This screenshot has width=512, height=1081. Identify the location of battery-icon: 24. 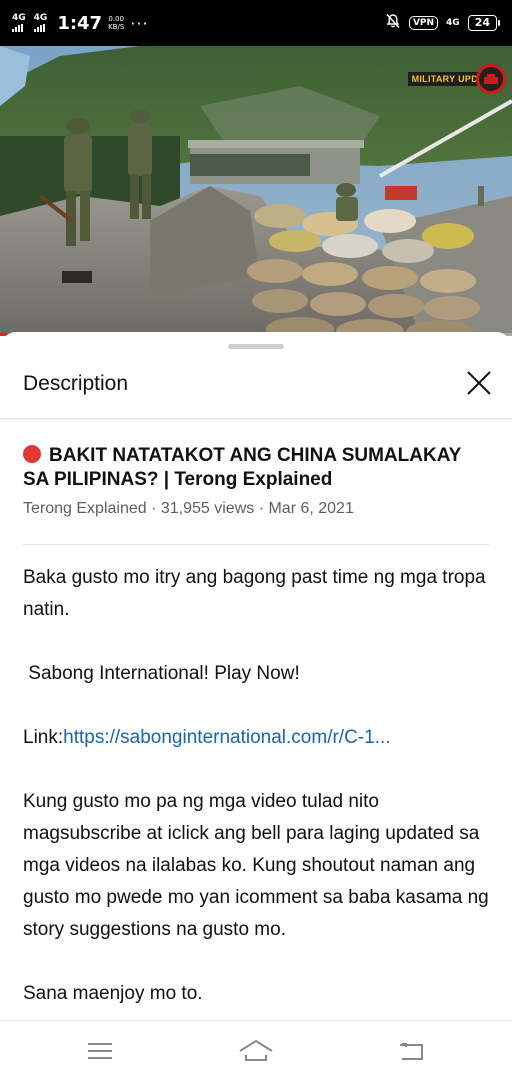
(483, 23).